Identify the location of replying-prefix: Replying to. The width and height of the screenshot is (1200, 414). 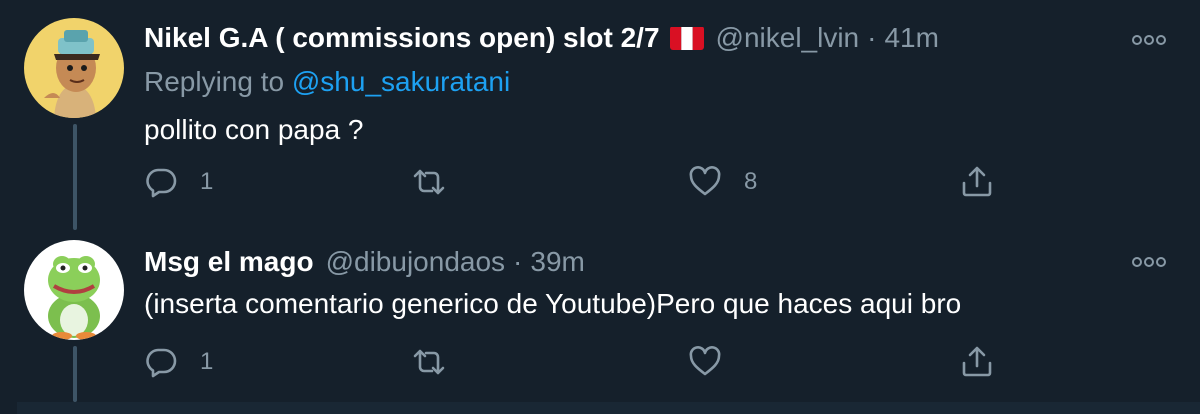
(214, 81).